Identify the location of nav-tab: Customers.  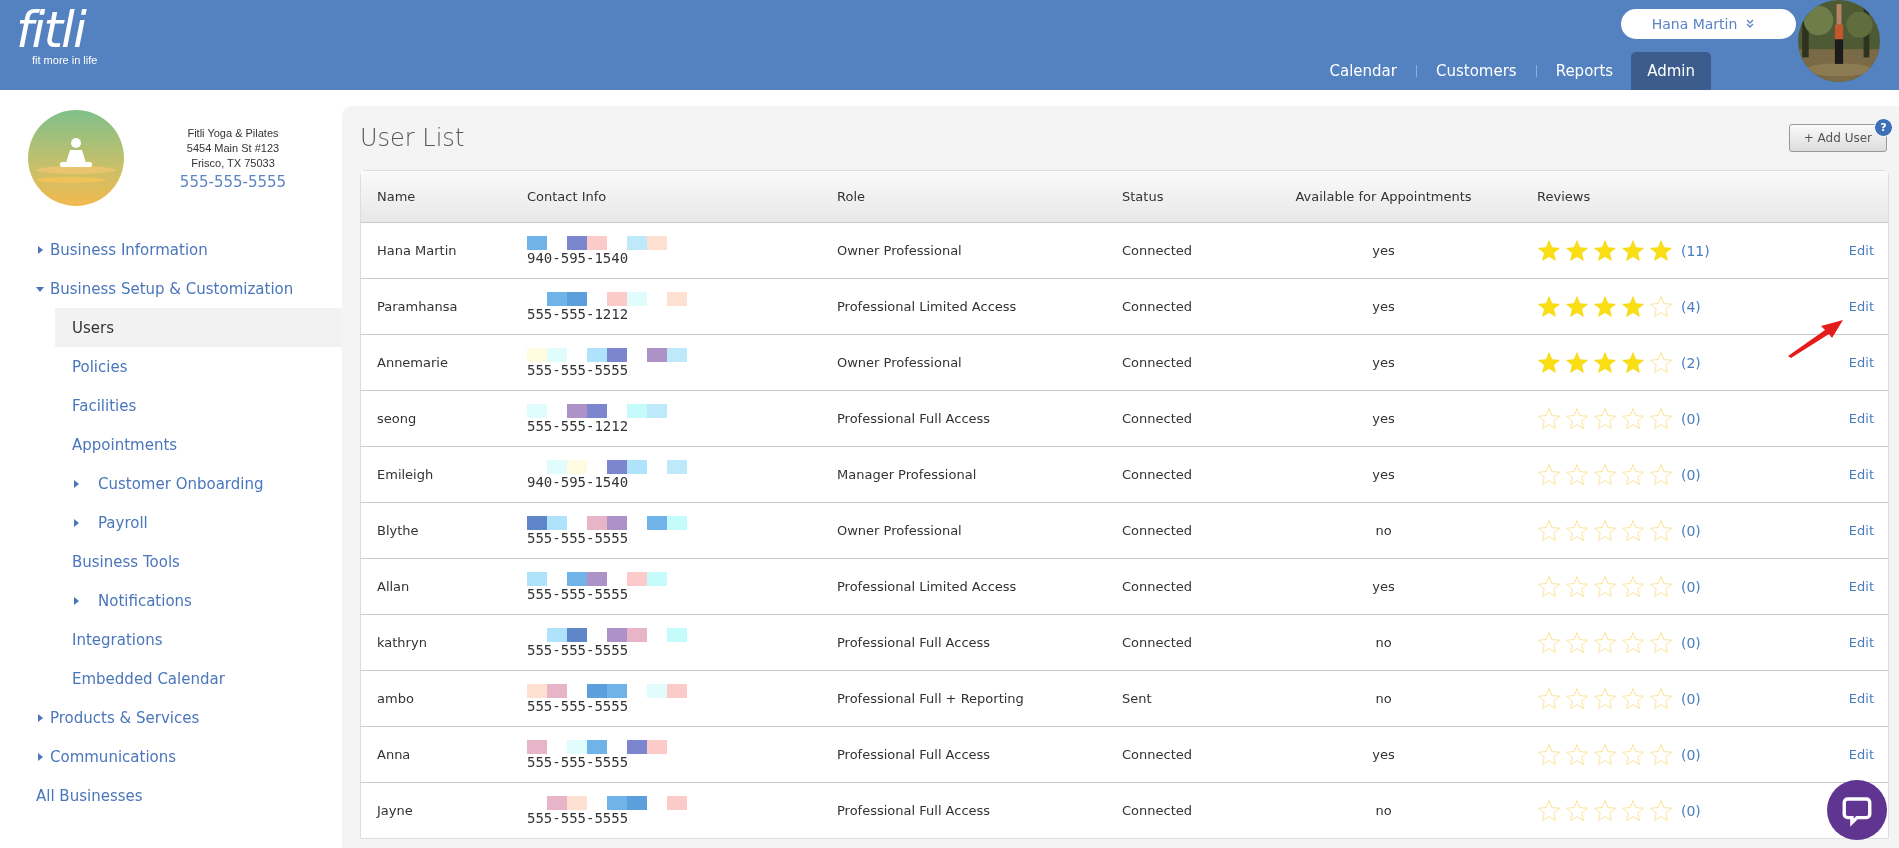
(1476, 71).